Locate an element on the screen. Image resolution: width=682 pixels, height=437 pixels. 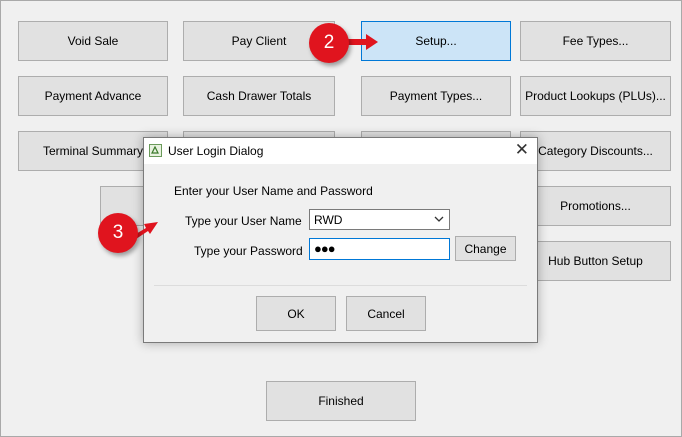
instruction-text: Enter your User Name and Password is located at coordinates (273, 191).